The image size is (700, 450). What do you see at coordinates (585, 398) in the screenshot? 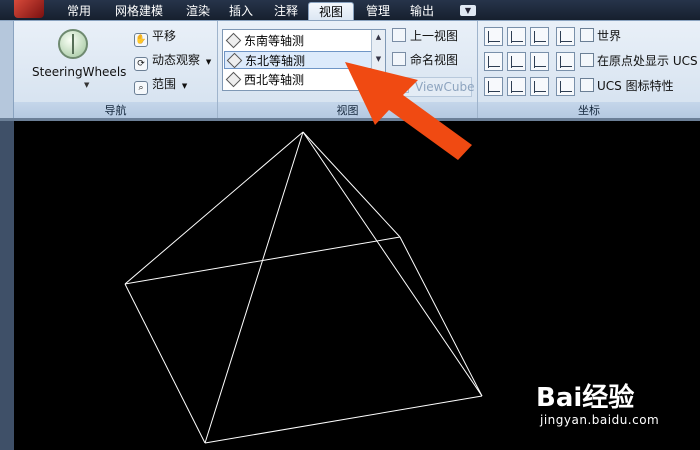
I see `watermark-brand: Bai经验` at bounding box center [585, 398].